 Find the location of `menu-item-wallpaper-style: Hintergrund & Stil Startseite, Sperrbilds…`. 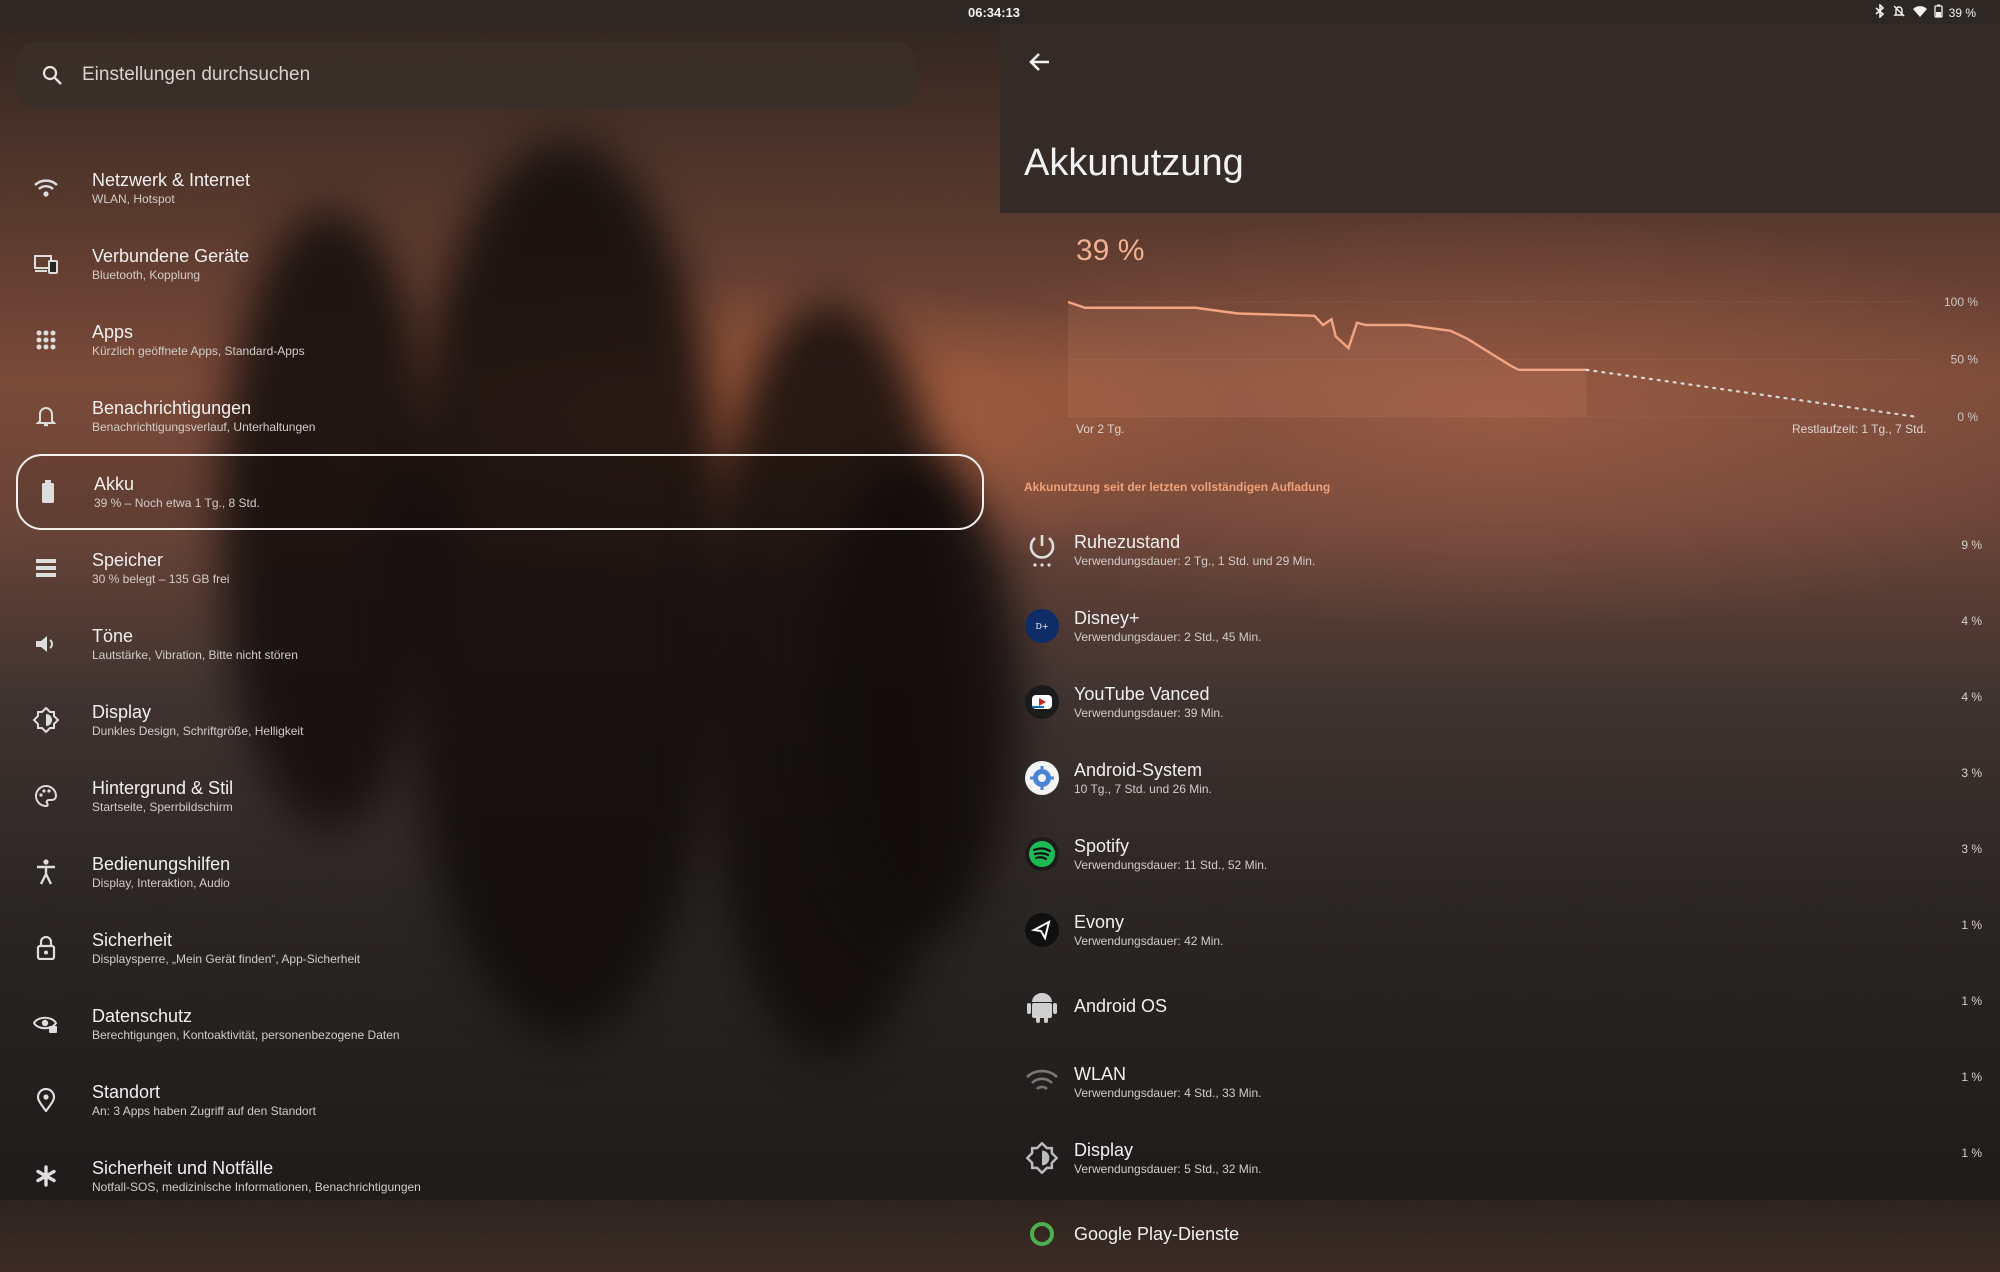

menu-item-wallpaper-style: Hintergrund & Stil Startseite, Sperrbilds… is located at coordinates (500, 796).